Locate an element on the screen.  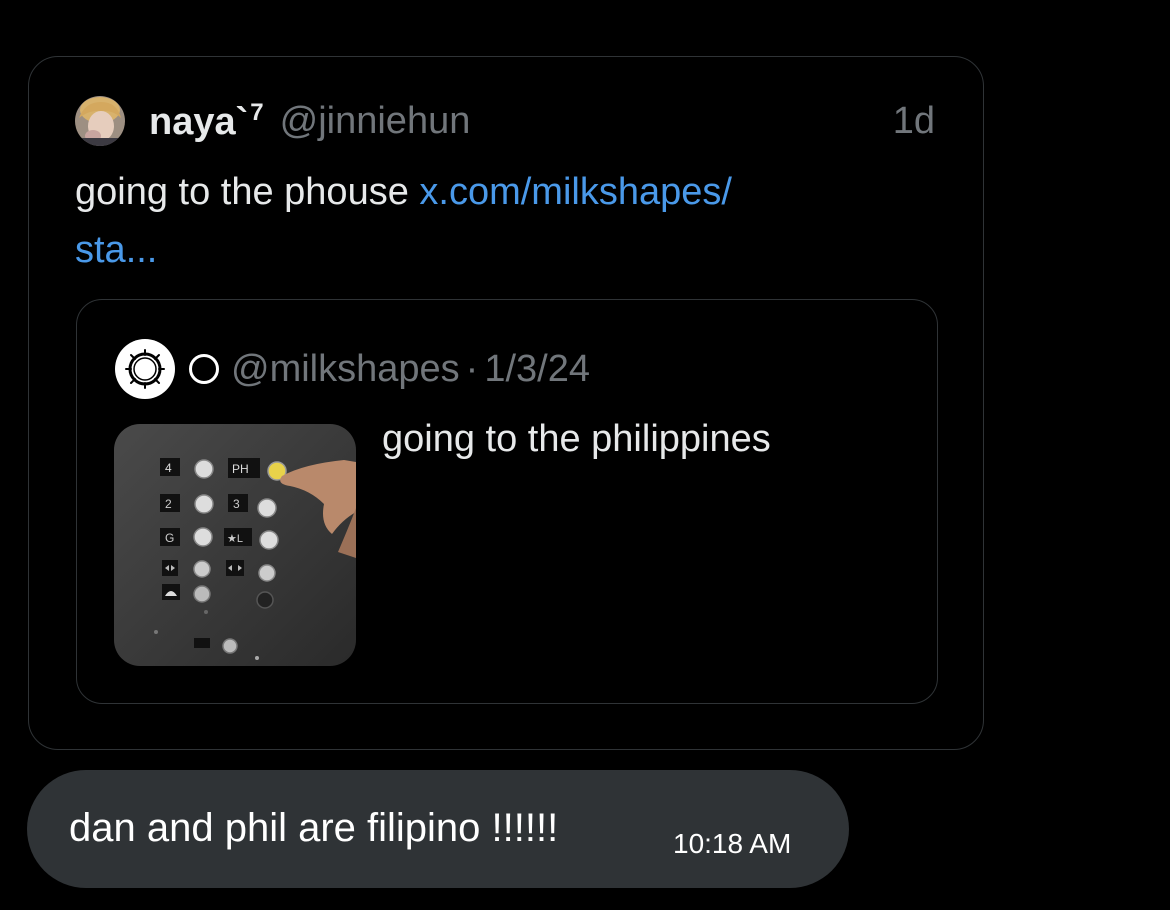
message-timestamp: 10:18 AM is located at coordinates (732, 843).